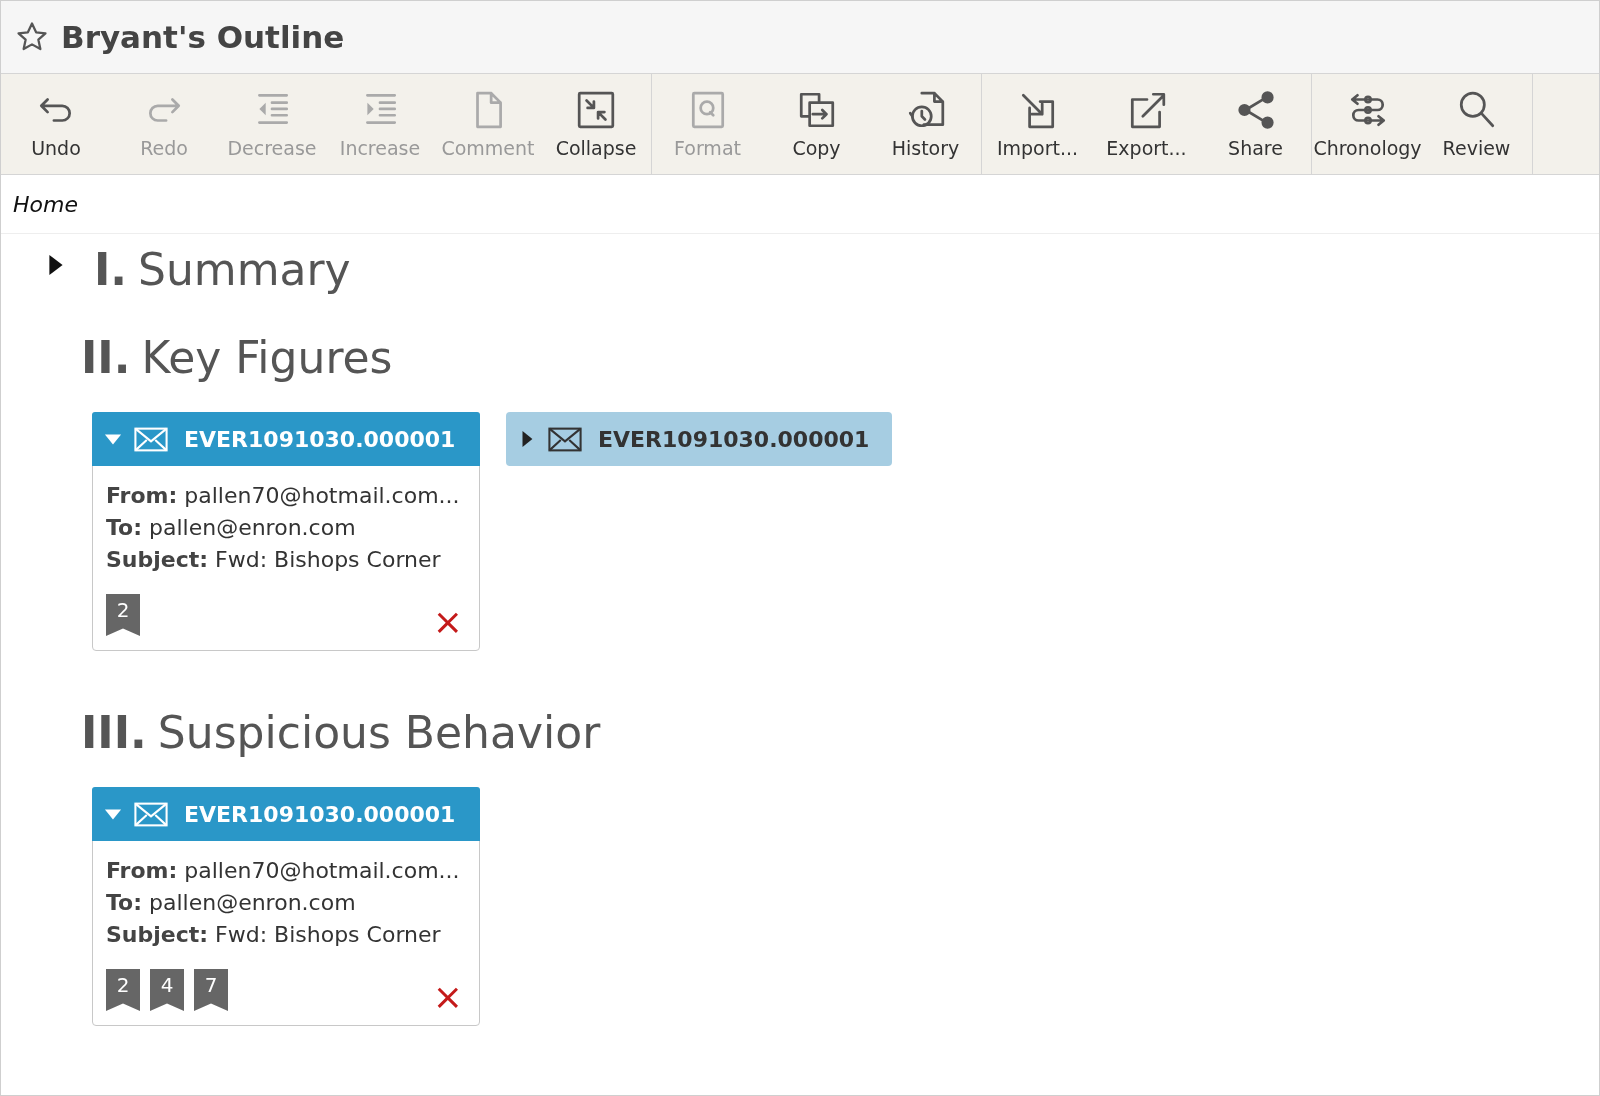 The width and height of the screenshot is (1600, 1096). I want to click on section-title: Key Figures, so click(267, 358).